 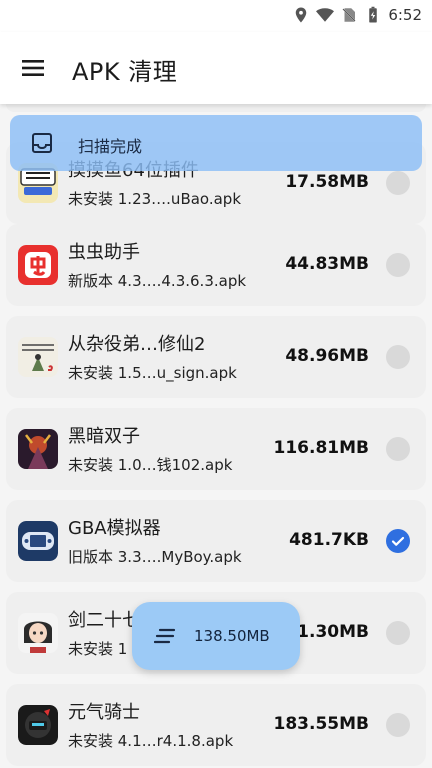 I want to click on toast-text: 扫描完成, so click(x=110, y=146).